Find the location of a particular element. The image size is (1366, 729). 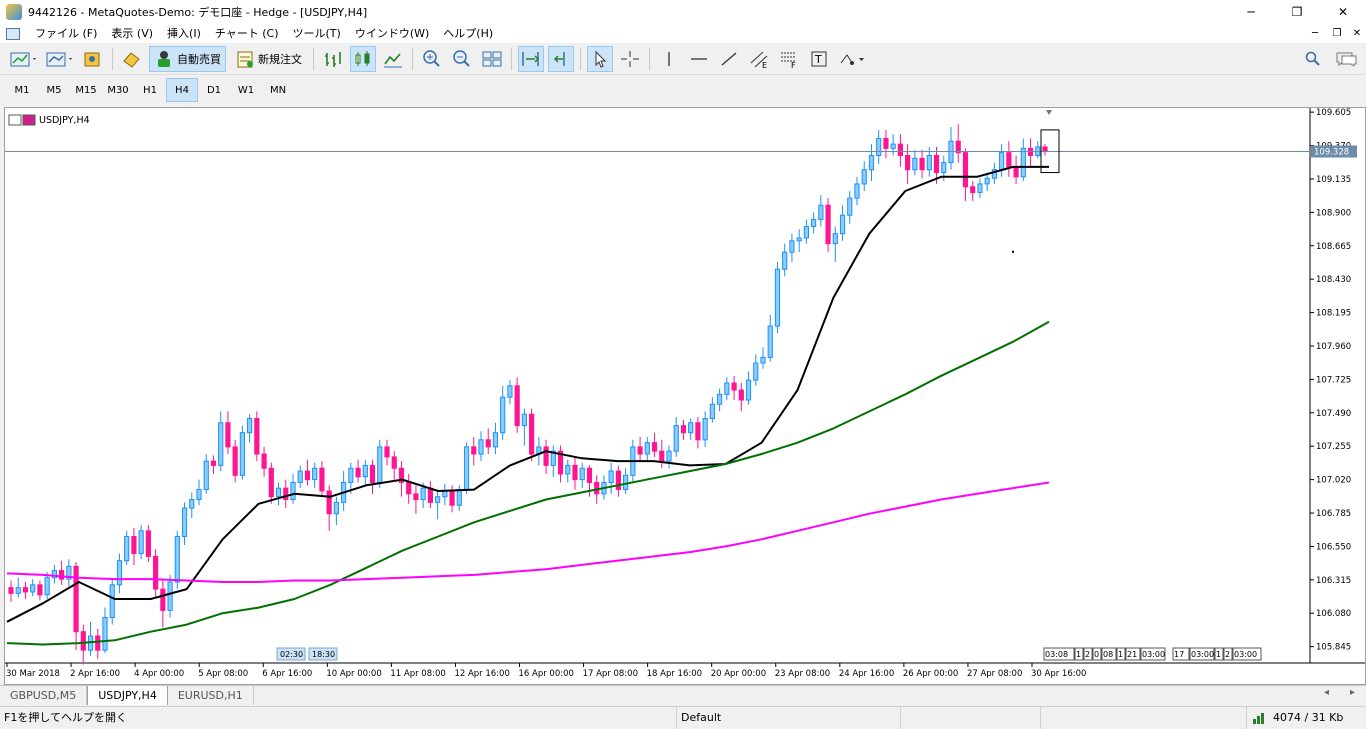

chart-shift-button is located at coordinates (561, 59).